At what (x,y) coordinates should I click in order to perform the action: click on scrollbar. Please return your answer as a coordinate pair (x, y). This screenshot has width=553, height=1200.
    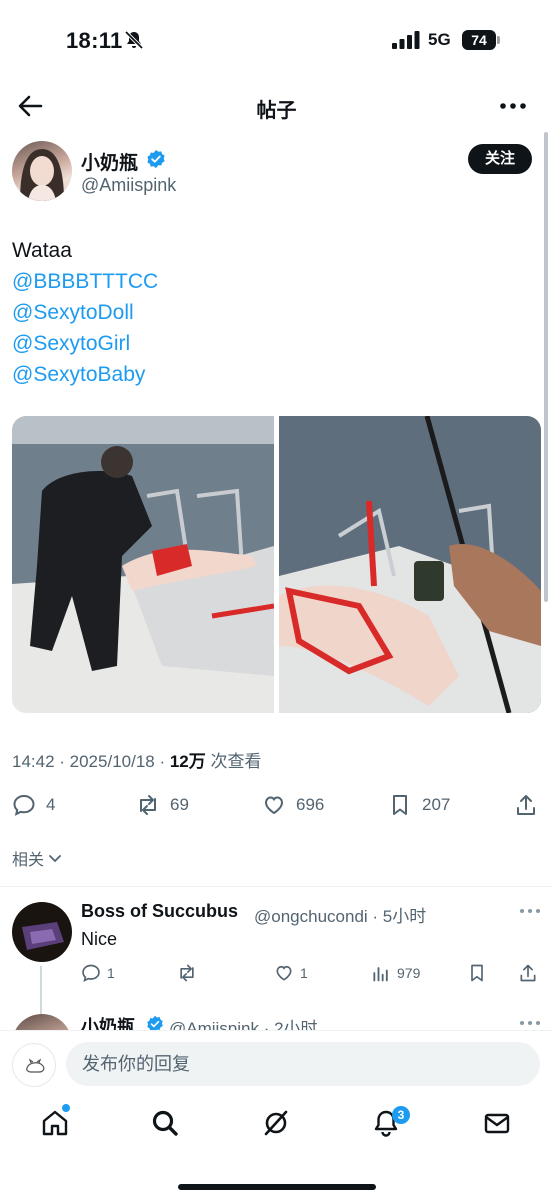
    Looking at the image, I should click on (546, 367).